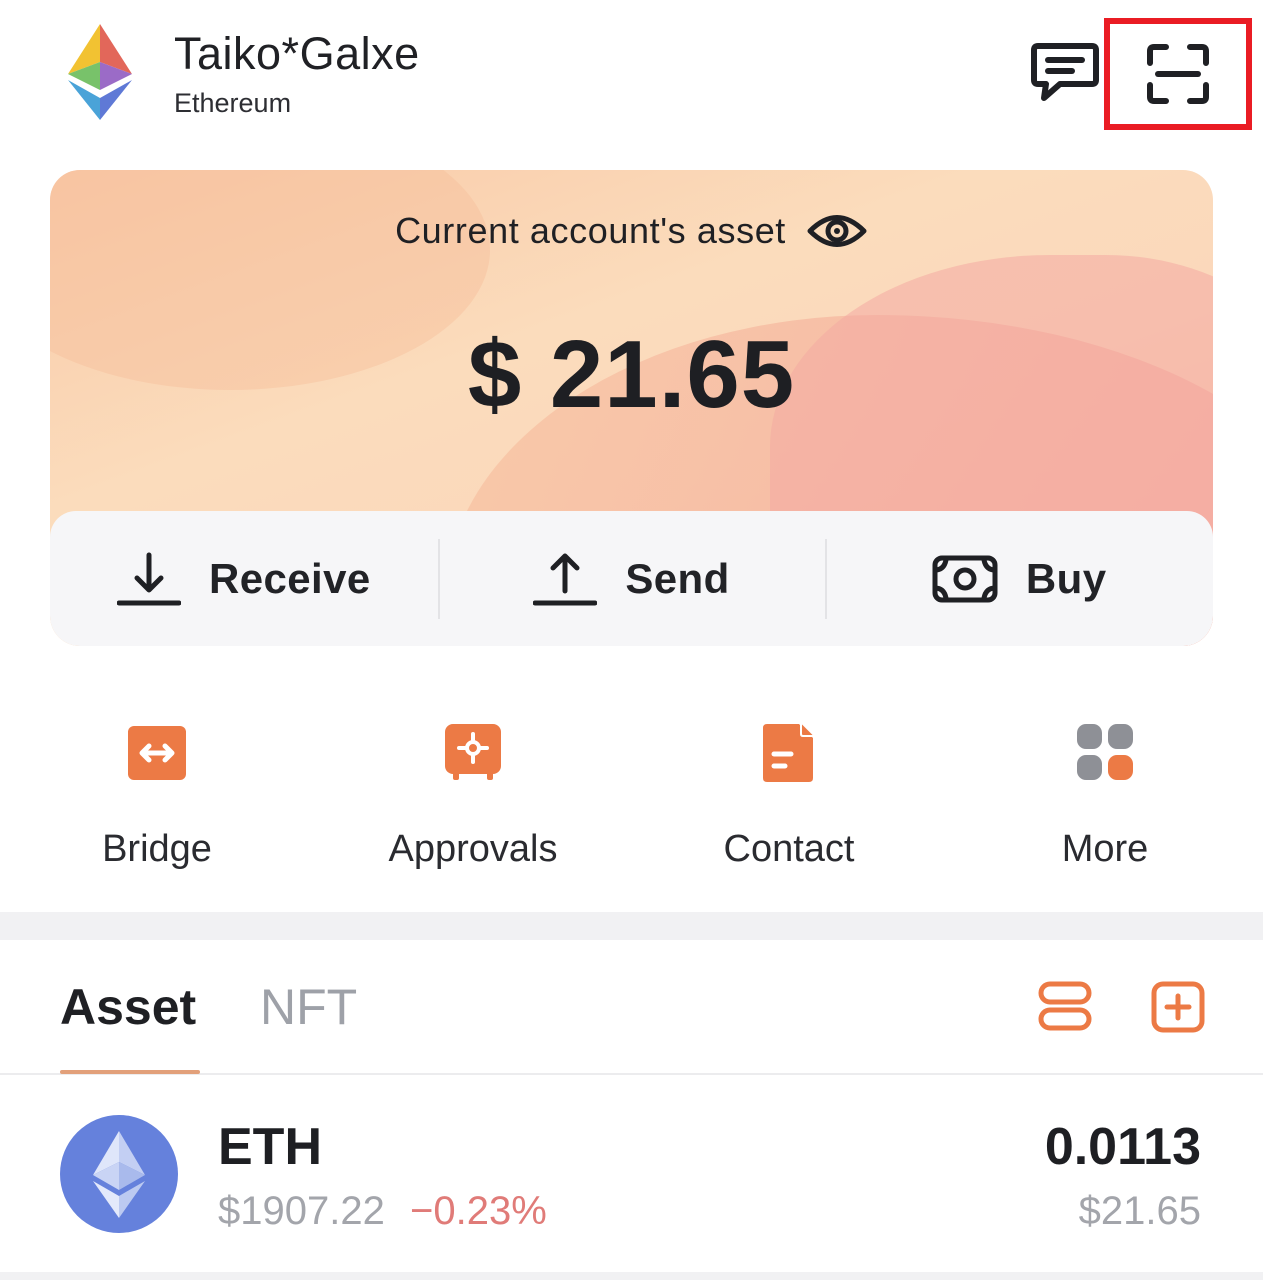 Image resolution: width=1263 pixels, height=1280 pixels. What do you see at coordinates (473, 790) in the screenshot?
I see `approvals-button: Approvals` at bounding box center [473, 790].